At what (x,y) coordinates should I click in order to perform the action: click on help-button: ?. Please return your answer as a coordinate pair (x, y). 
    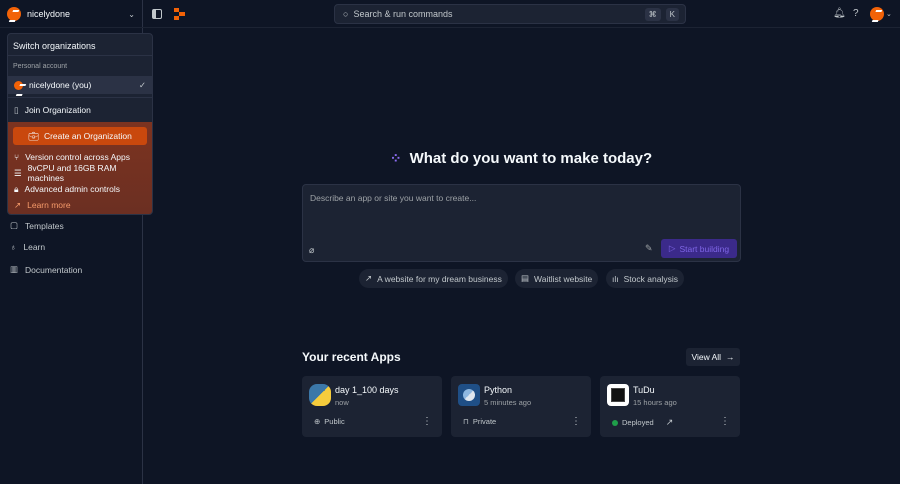
    Looking at the image, I should click on (856, 13).